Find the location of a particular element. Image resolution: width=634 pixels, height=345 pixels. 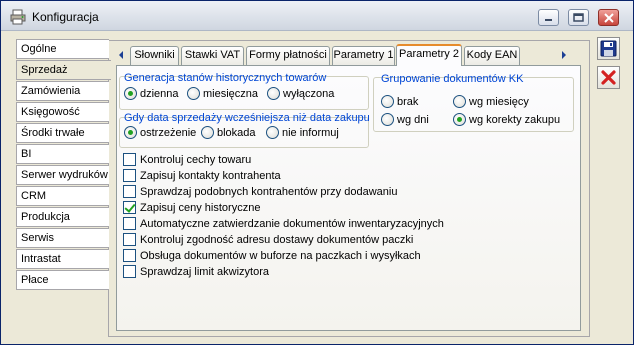

minimize-icon is located at coordinates (548, 20).